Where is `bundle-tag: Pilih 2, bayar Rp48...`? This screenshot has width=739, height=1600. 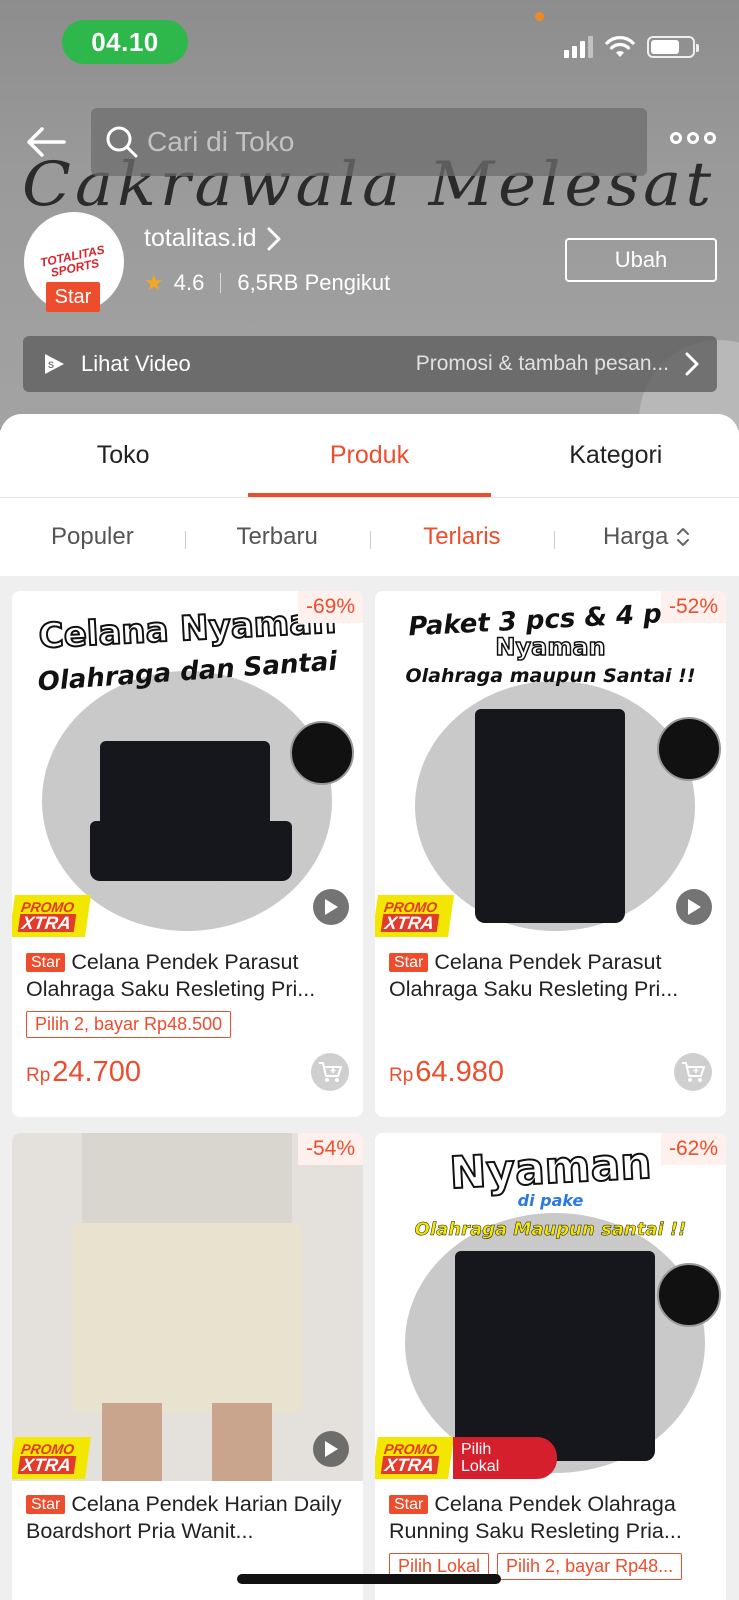 bundle-tag: Pilih 2, bayar Rp48... is located at coordinates (590, 1566).